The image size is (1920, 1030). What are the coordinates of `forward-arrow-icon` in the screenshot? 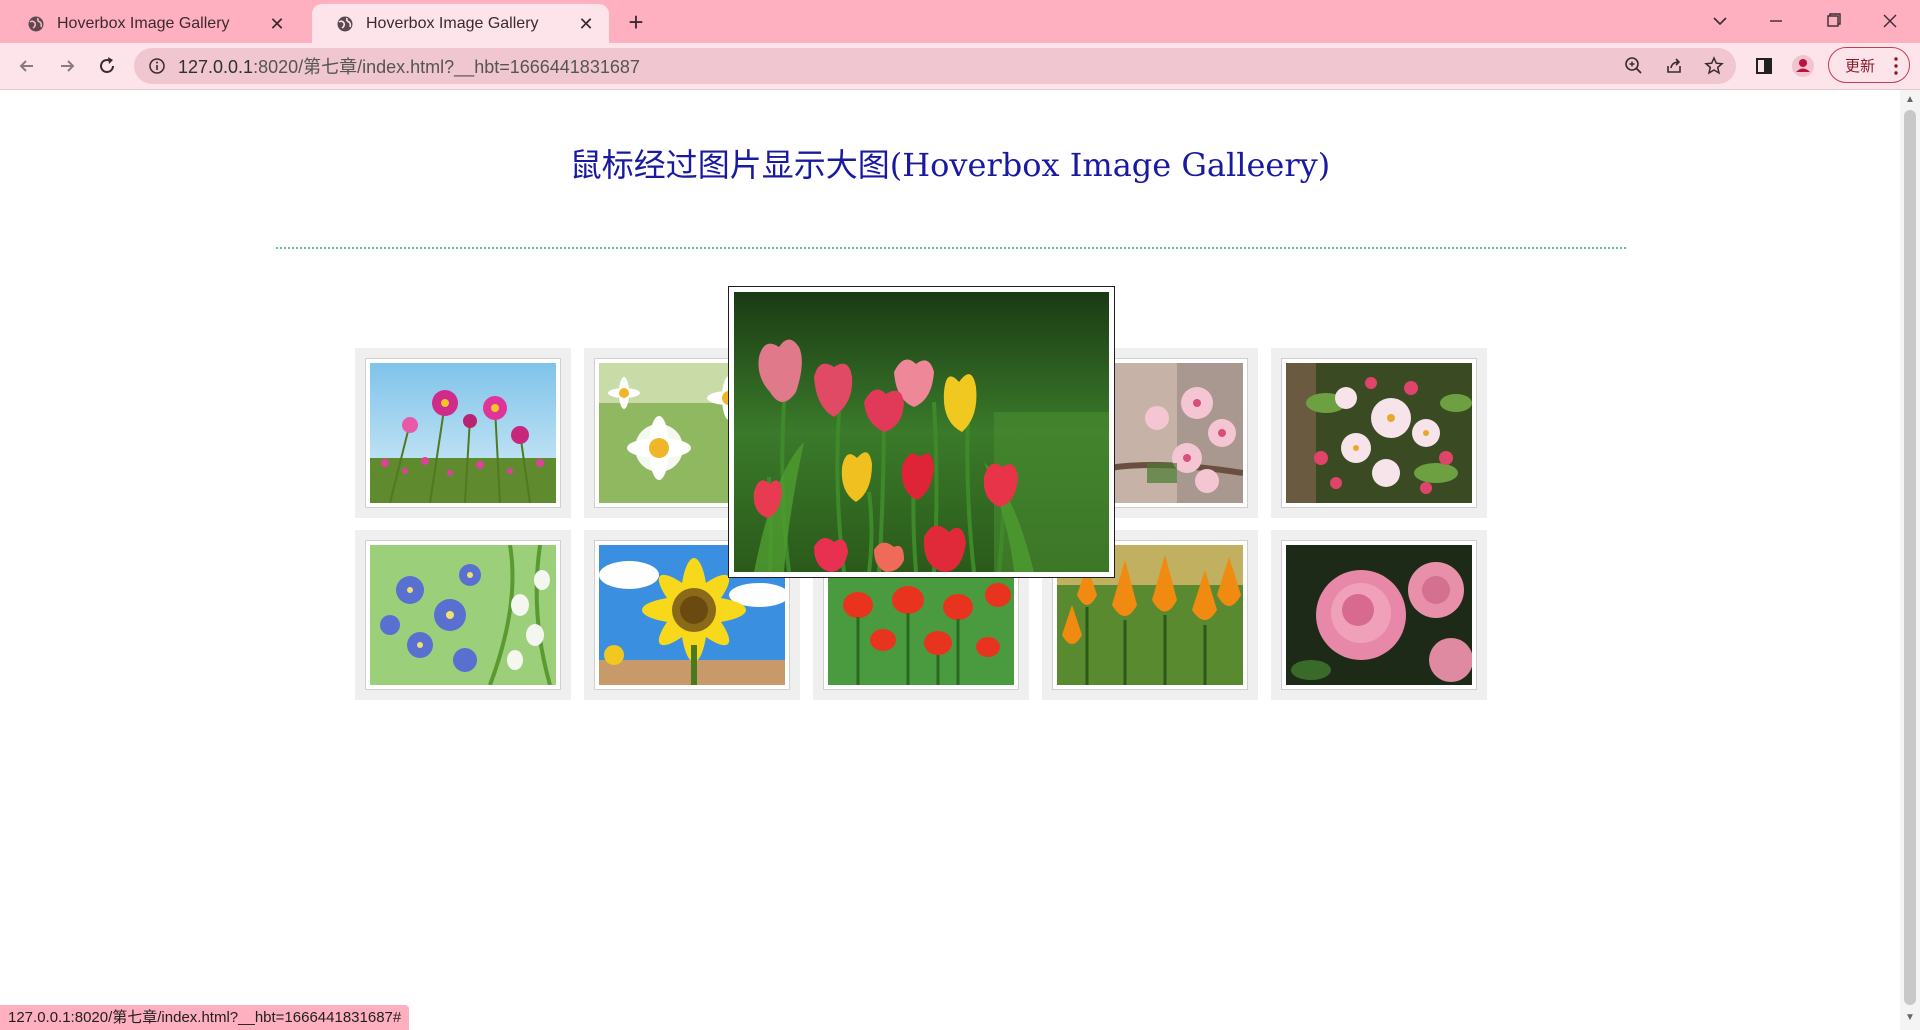 It's located at (67, 66).